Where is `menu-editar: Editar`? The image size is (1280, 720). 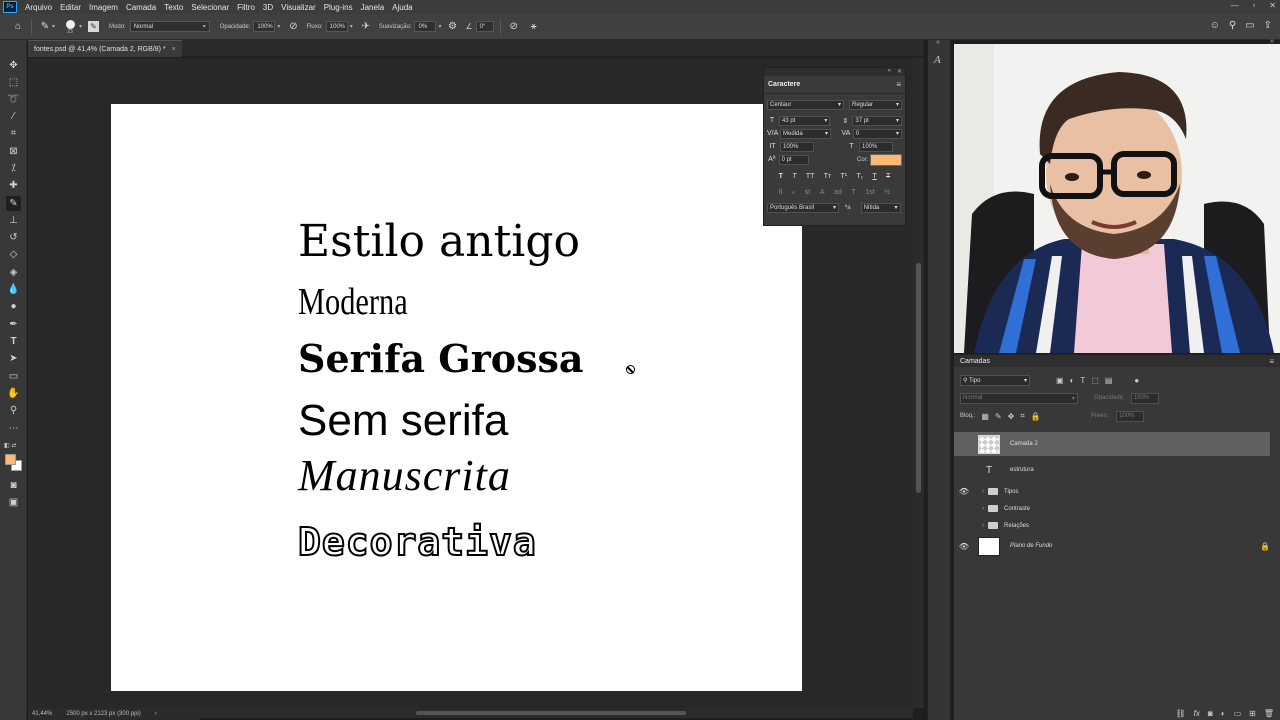 menu-editar: Editar is located at coordinates (70, 7).